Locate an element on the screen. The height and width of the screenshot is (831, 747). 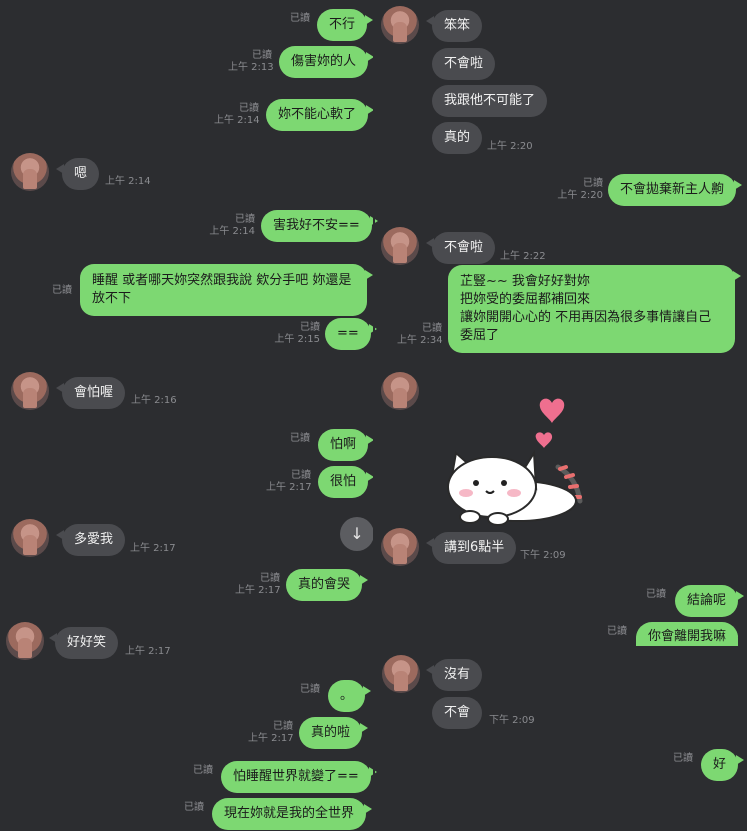
message-bubble-sent: 睡醒 或者哪天妳突然跟我說 欸分手吧 妳還是放不下 is located at coordinates (226, 290).